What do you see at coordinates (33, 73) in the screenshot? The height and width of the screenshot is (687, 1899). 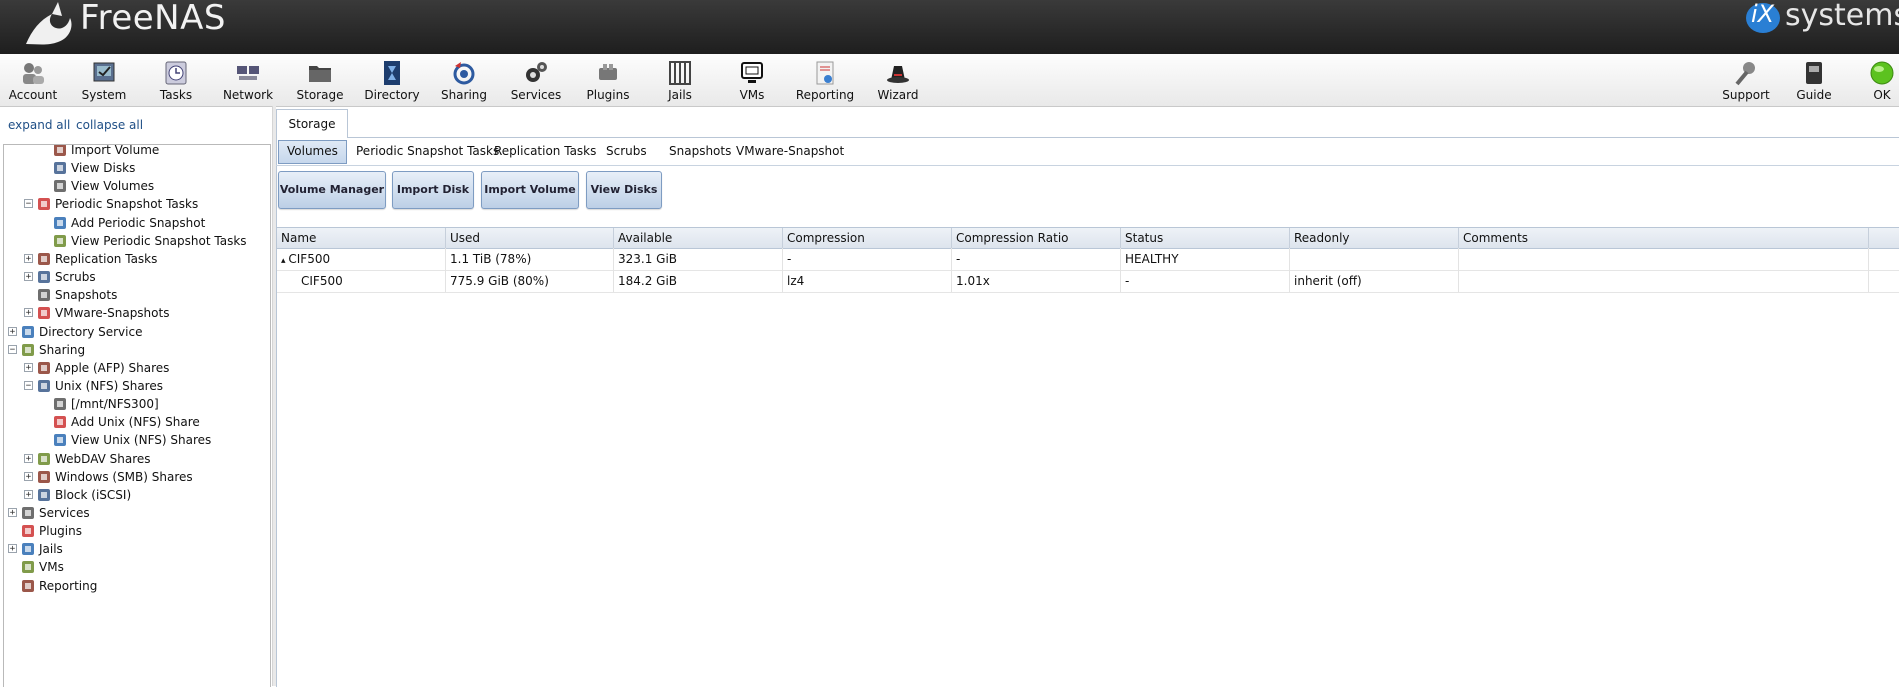 I see `account-icon` at bounding box center [33, 73].